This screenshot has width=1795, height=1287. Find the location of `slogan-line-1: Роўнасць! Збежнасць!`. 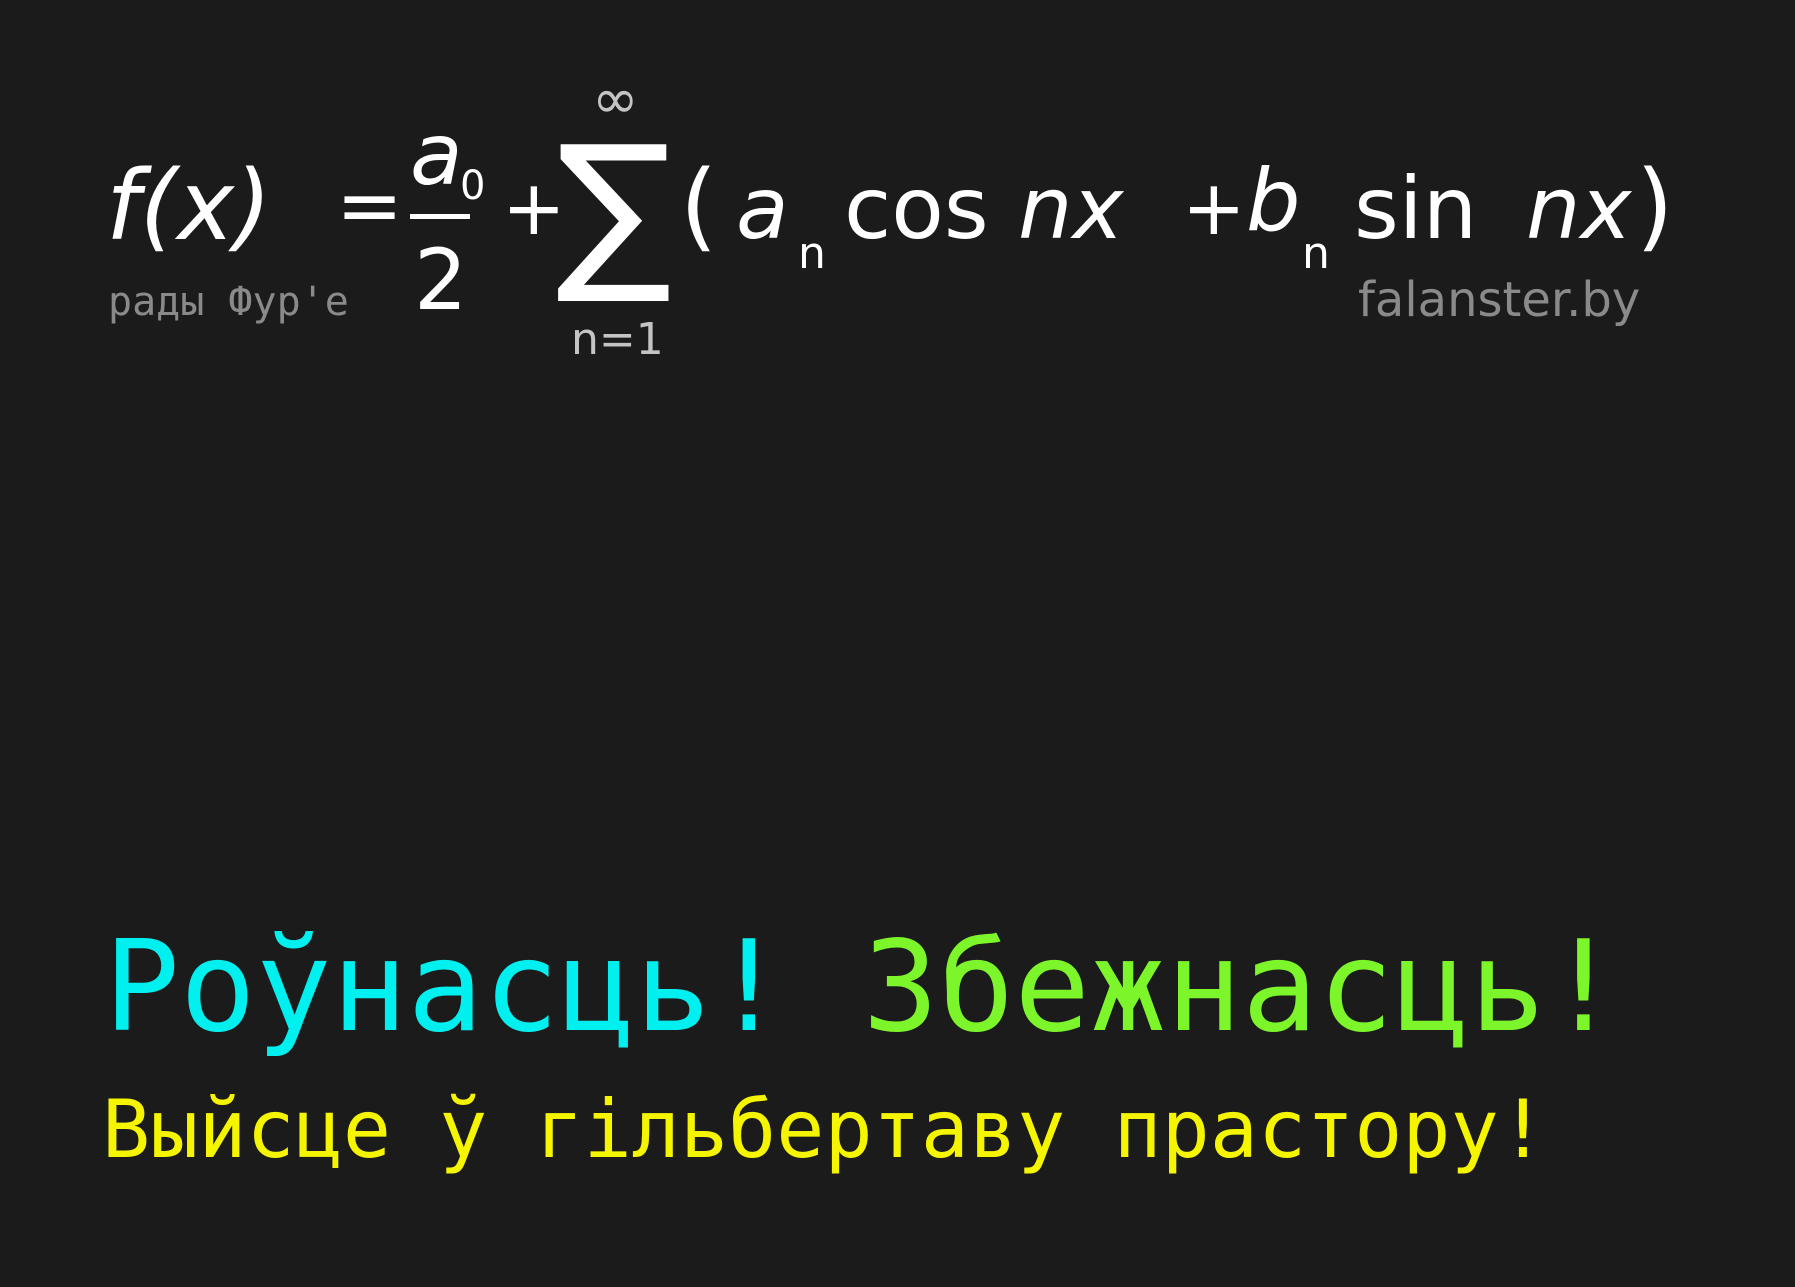

slogan-line-1: Роўнасць! Збежнасць! is located at coordinates (862, 987).